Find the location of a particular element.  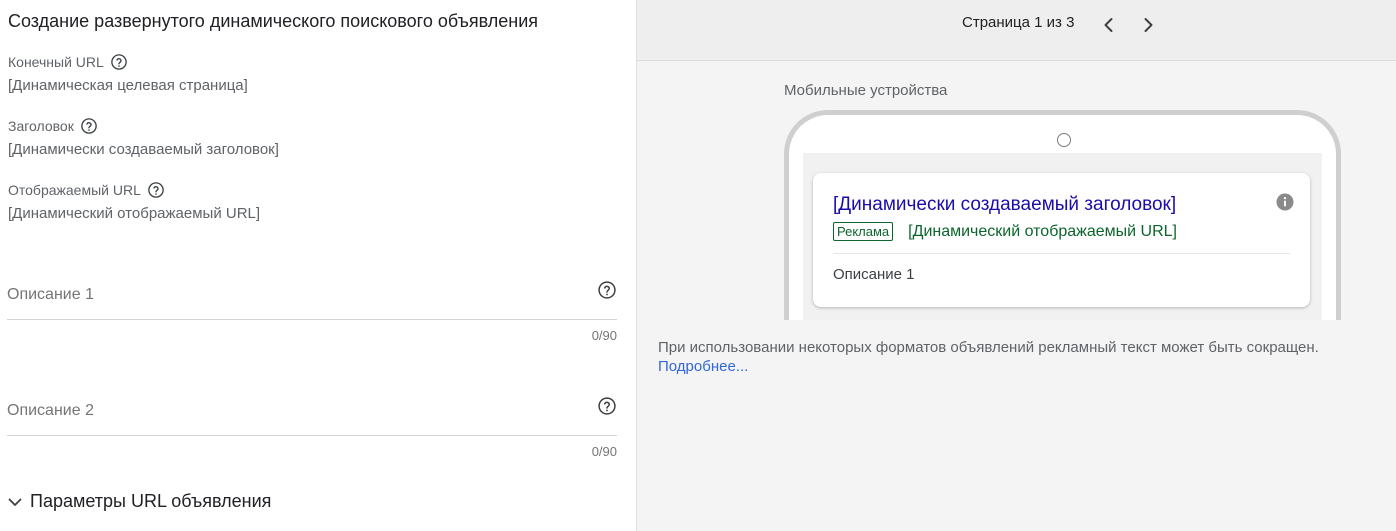

description-2-input: Описание 2 is located at coordinates (312, 411).